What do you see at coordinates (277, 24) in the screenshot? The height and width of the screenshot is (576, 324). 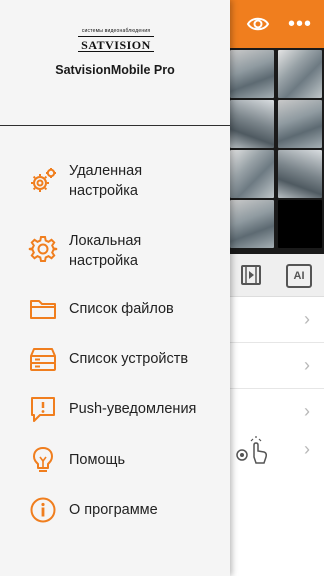 I see `background-top-bar: •••` at bounding box center [277, 24].